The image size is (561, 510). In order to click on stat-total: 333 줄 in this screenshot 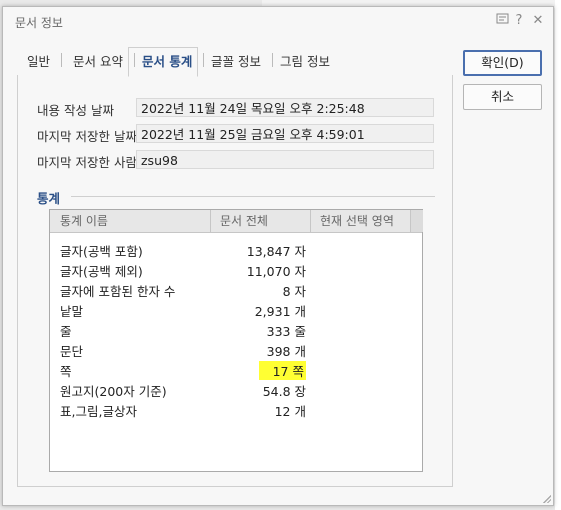, I will do `click(286, 331)`.